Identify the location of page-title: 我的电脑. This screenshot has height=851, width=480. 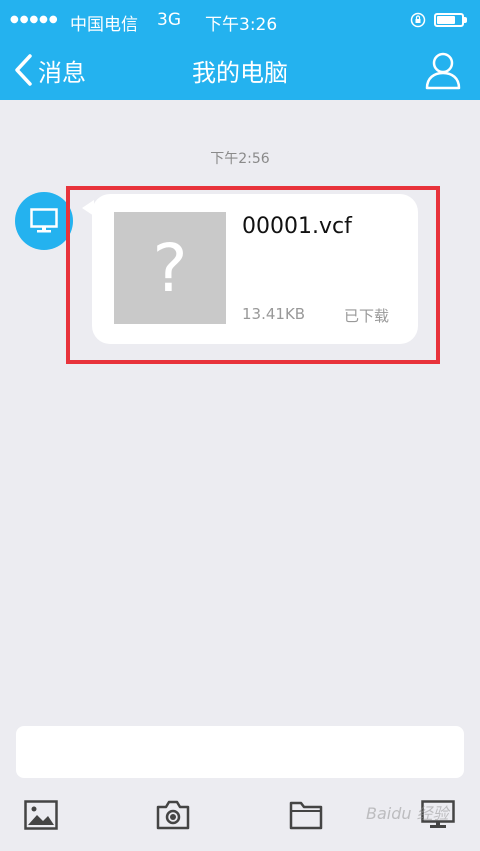
(240, 73).